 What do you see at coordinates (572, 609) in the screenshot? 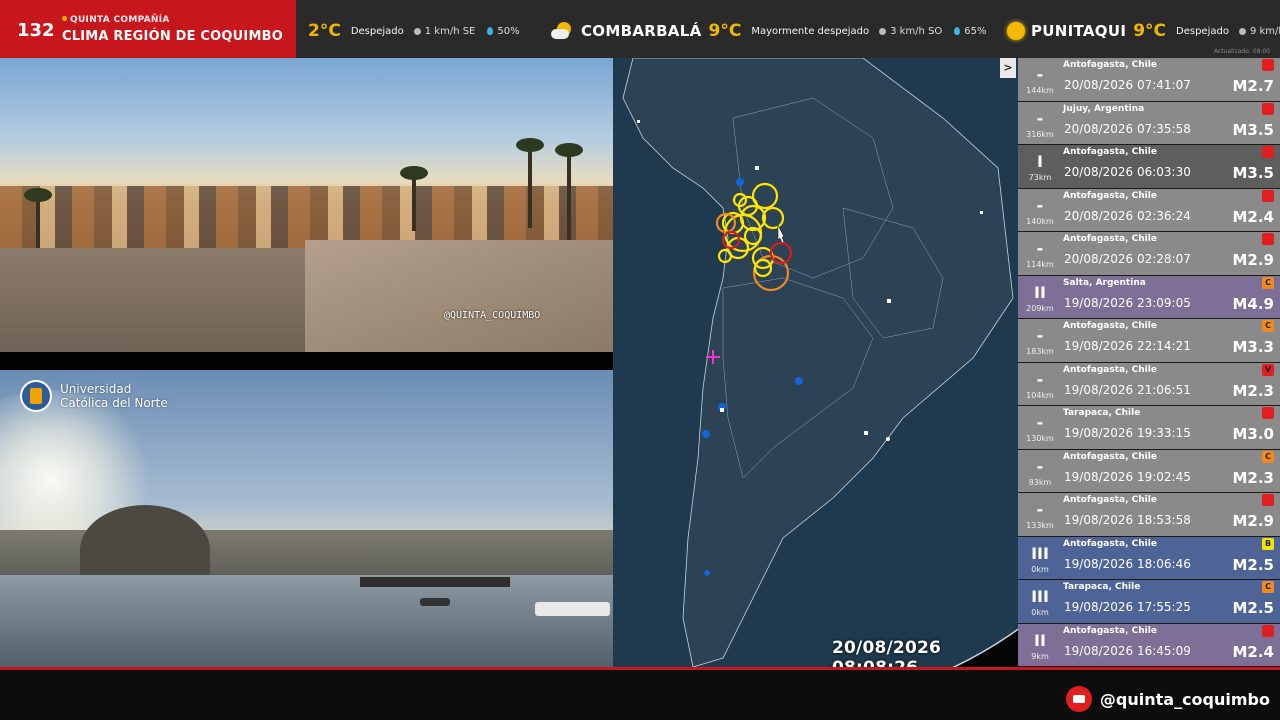
I see `boat` at bounding box center [572, 609].